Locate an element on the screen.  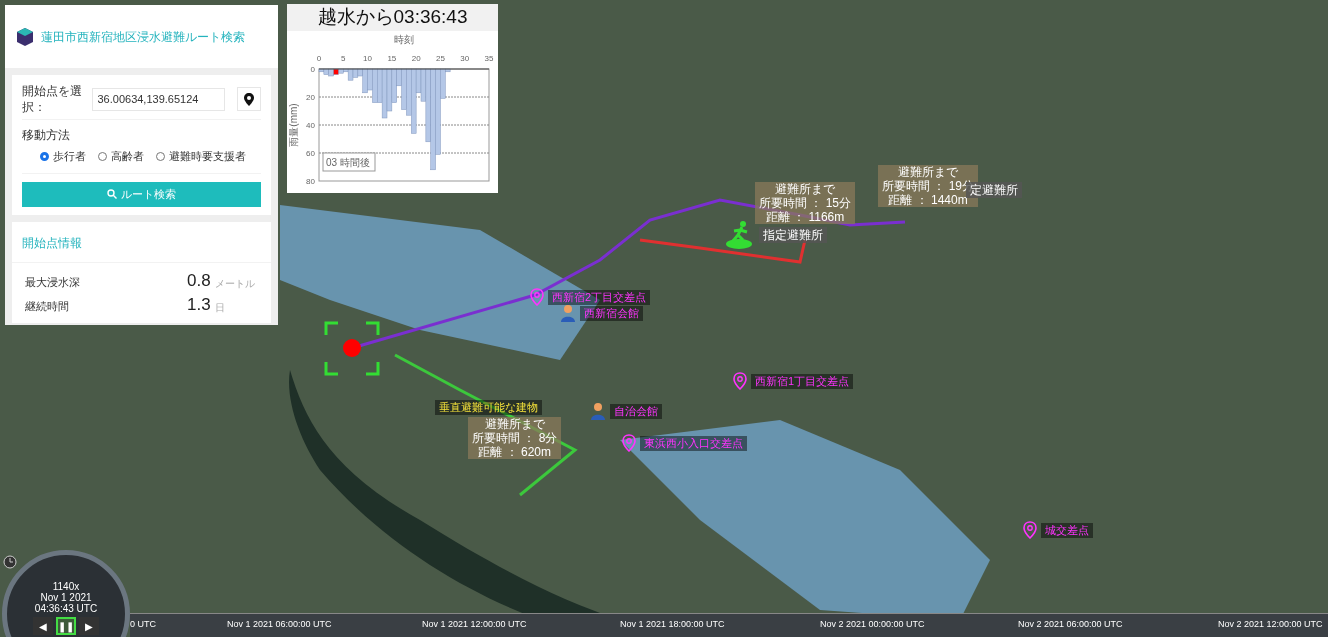
start-point-label: 開始点を選択： is located at coordinates (52, 99).